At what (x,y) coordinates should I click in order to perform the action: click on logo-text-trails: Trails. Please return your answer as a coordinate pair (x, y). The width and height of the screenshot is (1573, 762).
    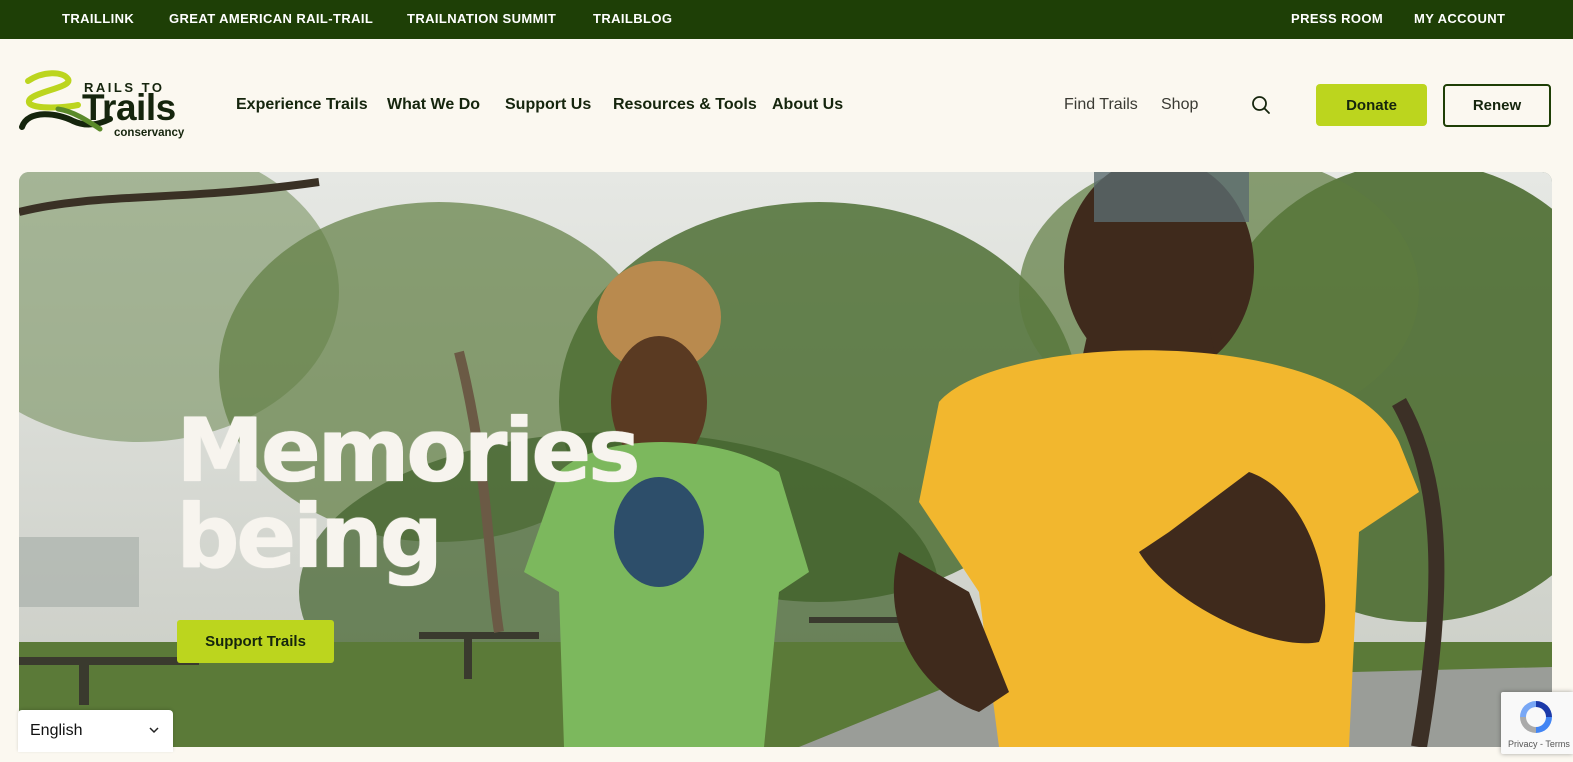
    Looking at the image, I should click on (129, 107).